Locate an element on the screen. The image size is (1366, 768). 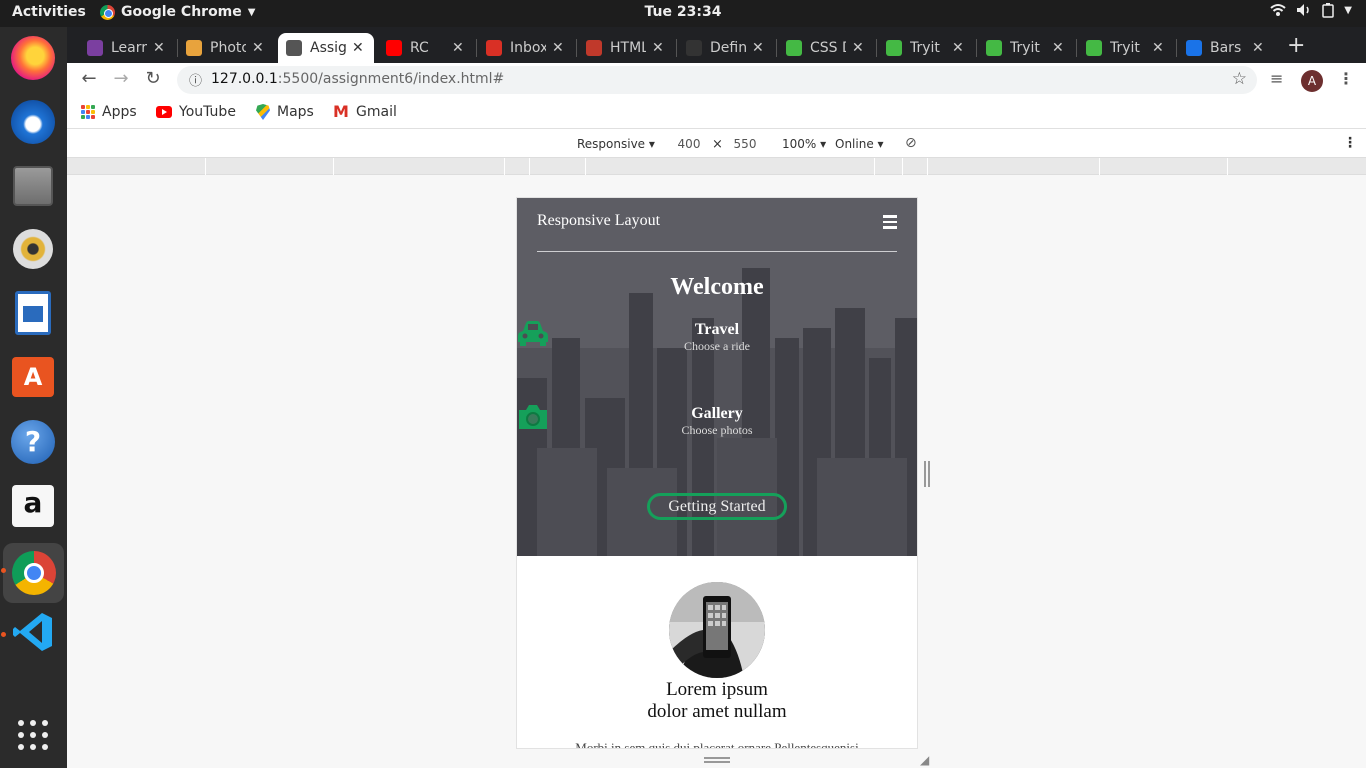
system-tray: ▼ is located at coordinates (1311, 12).